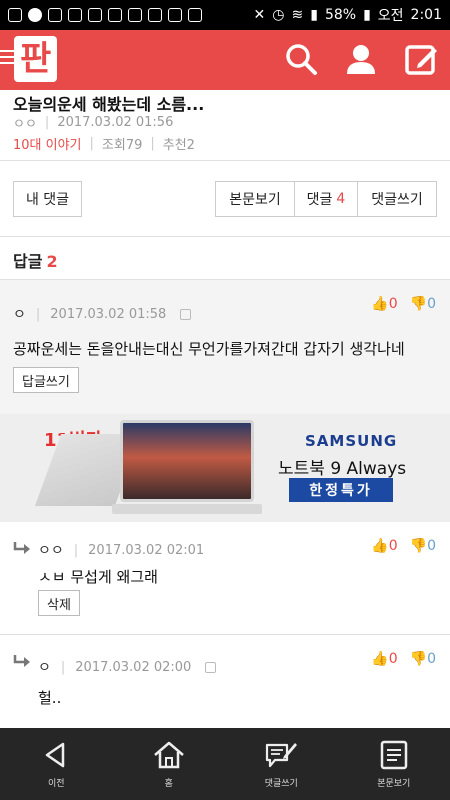 The image size is (450, 800). I want to click on mute-icon: ✕, so click(259, 15).